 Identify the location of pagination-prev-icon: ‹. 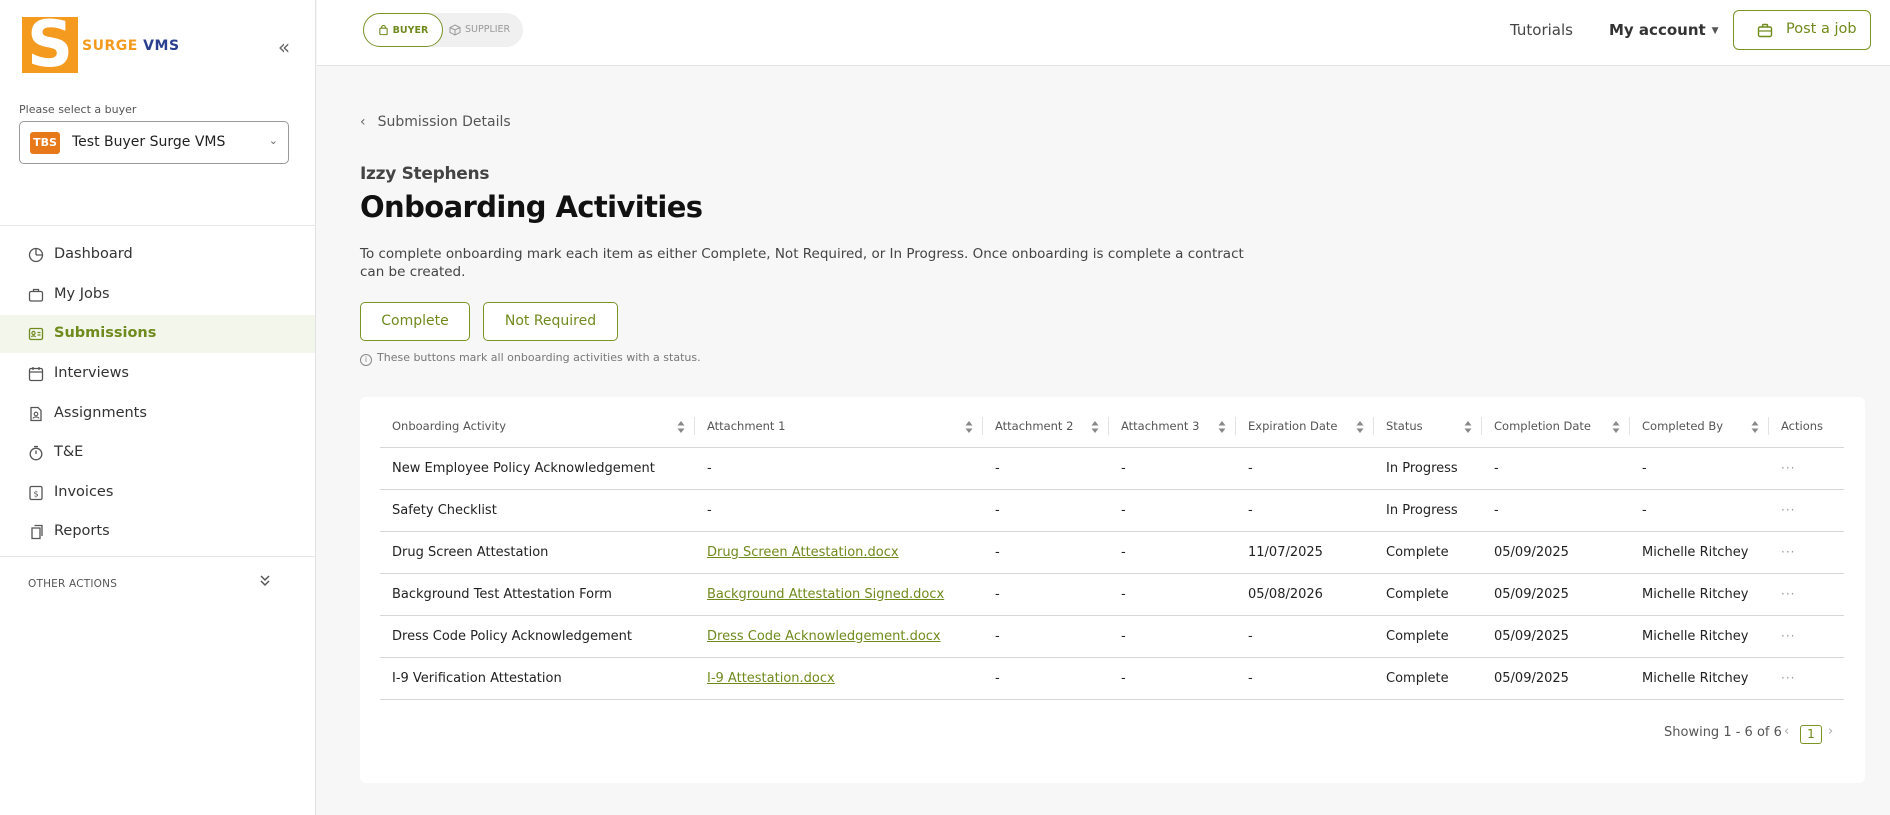
(1786, 731).